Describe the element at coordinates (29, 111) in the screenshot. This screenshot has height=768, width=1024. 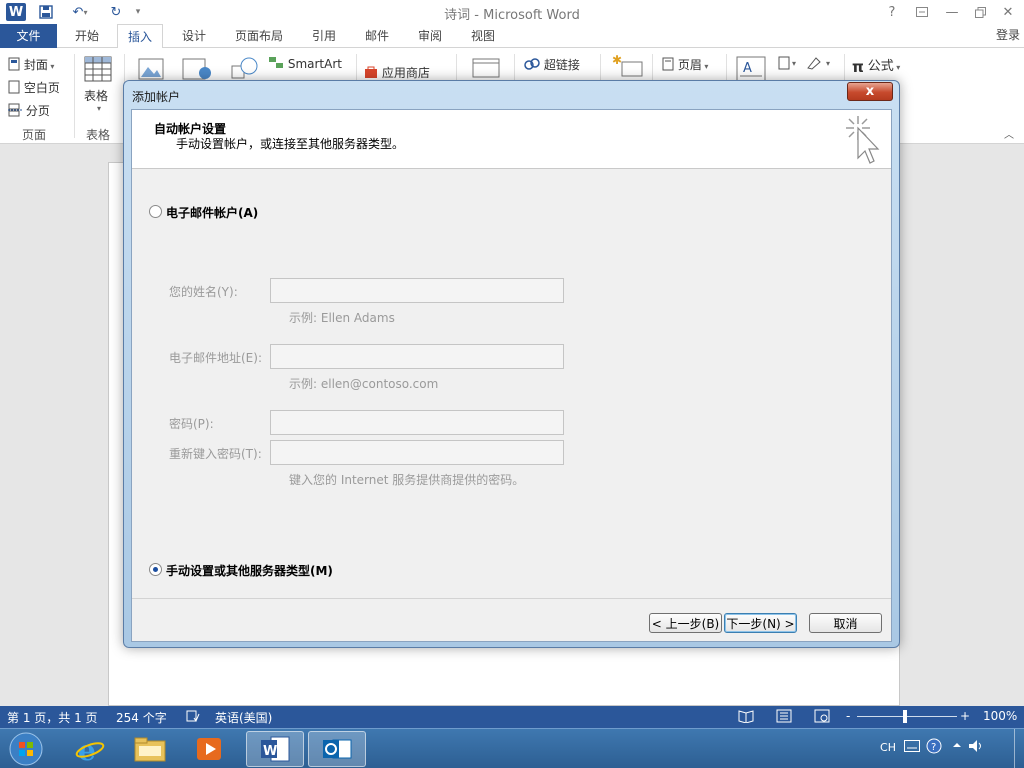
I see `page-break-button: 分页` at that location.